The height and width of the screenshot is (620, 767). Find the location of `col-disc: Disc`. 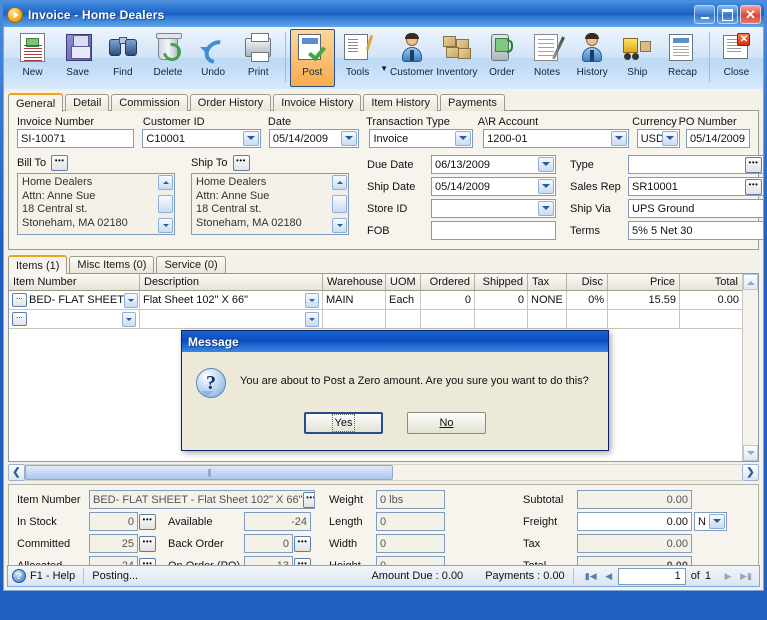

col-disc: Disc is located at coordinates (587, 282).